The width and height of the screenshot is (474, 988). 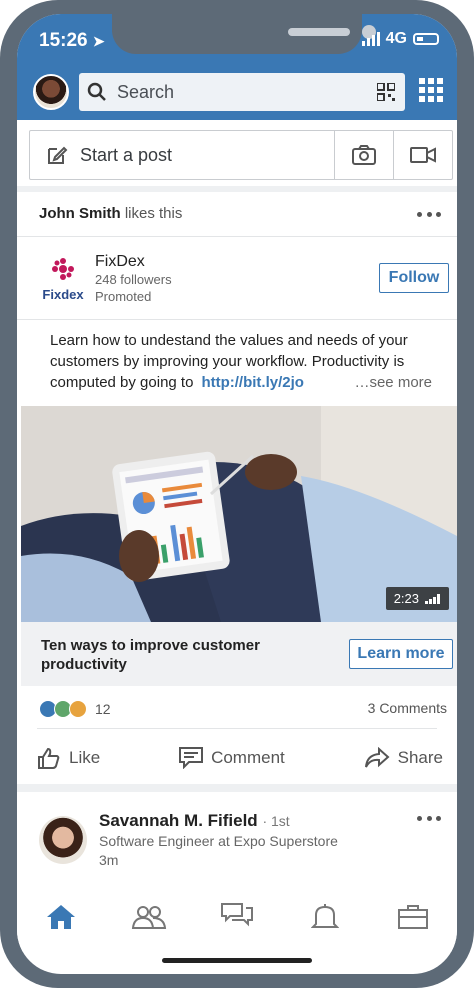 What do you see at coordinates (109, 860) in the screenshot?
I see `post-time: 3m` at bounding box center [109, 860].